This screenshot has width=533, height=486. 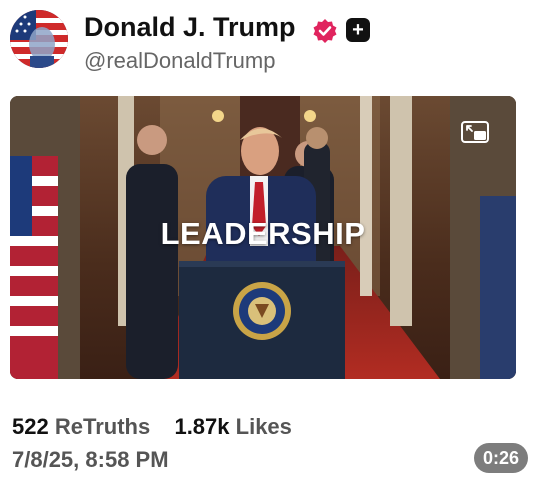 I want to click on post-timestamp: 7/8/25, 8:58 PM, so click(x=90, y=459).